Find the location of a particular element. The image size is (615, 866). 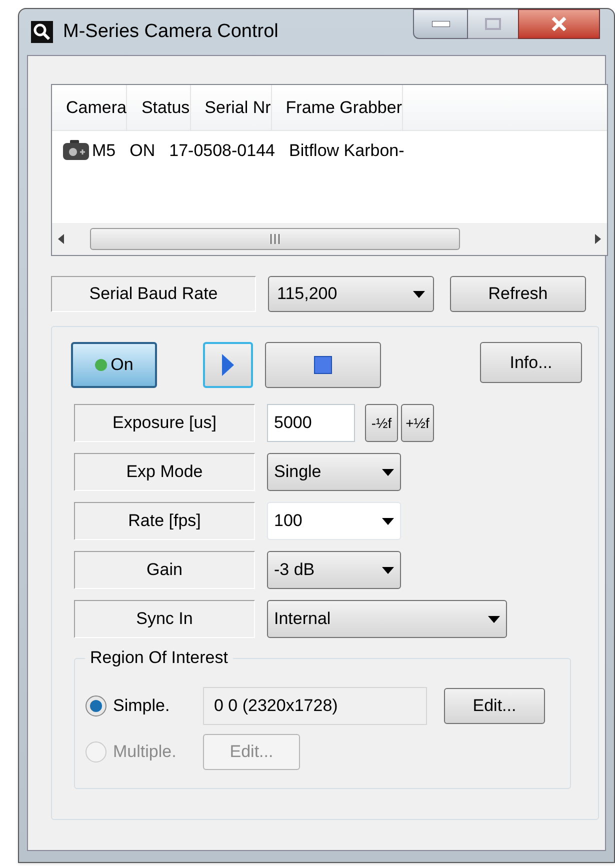

table-cell-text: ON is located at coordinates (142, 151).